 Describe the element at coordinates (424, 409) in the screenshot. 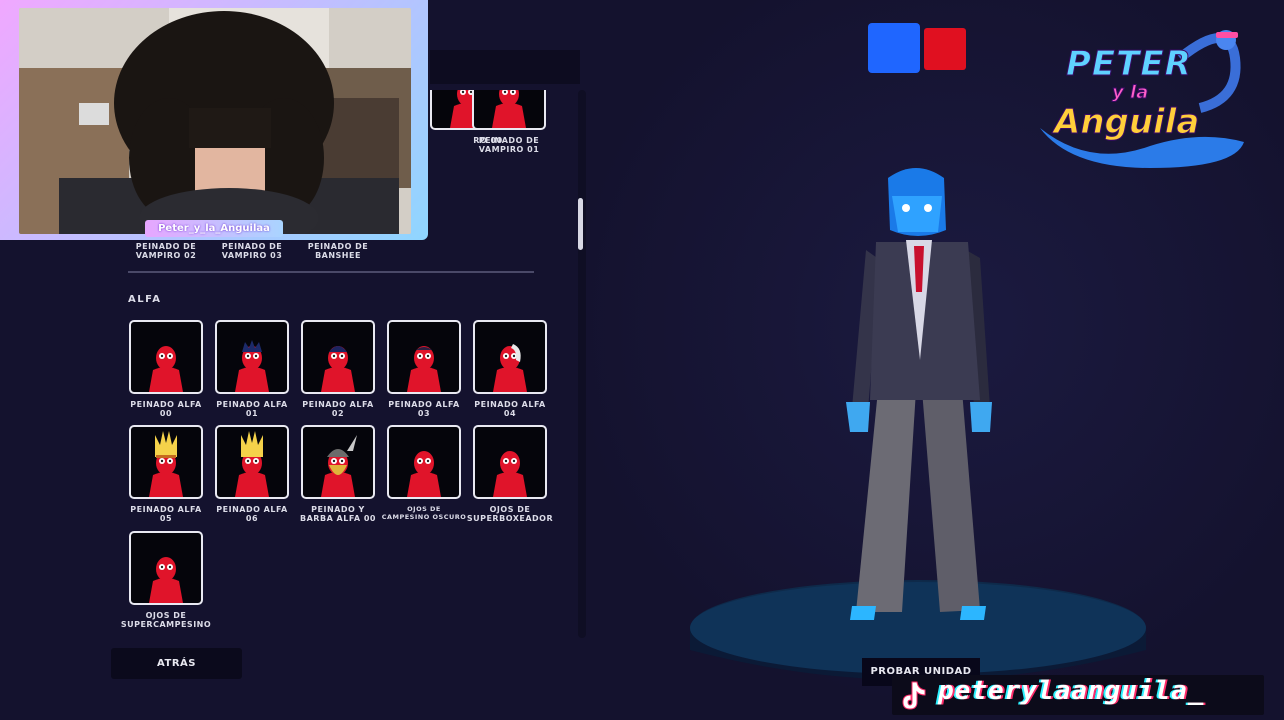

I see `cosmetic-label-3: PEINADO ALFA 03` at that location.